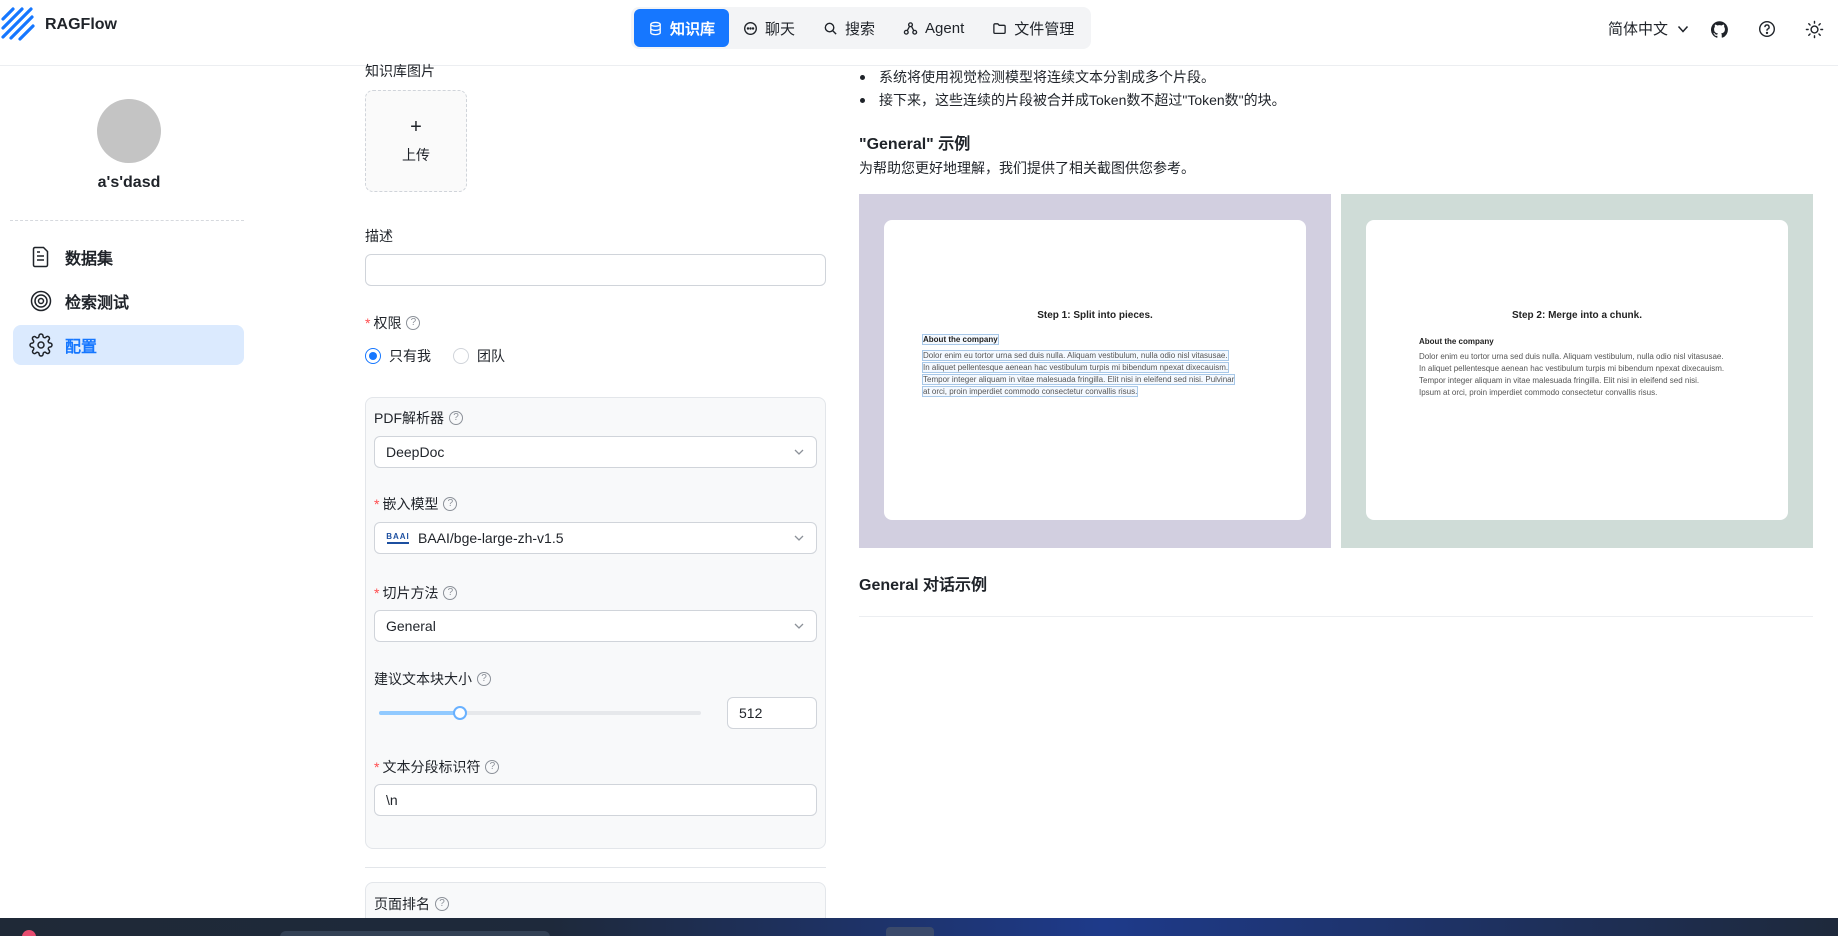 This screenshot has width=1838, height=936. I want to click on step-title: Step 2: Merge into a chunk., so click(1577, 315).